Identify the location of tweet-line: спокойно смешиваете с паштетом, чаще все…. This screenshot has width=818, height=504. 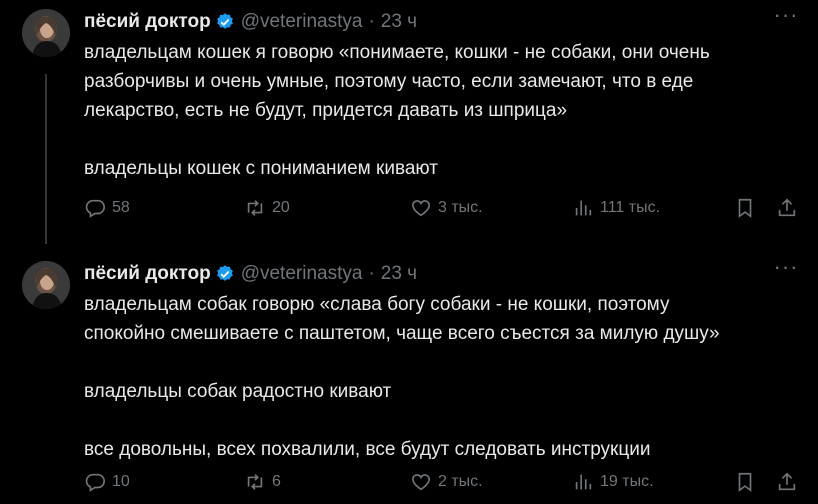
(402, 333).